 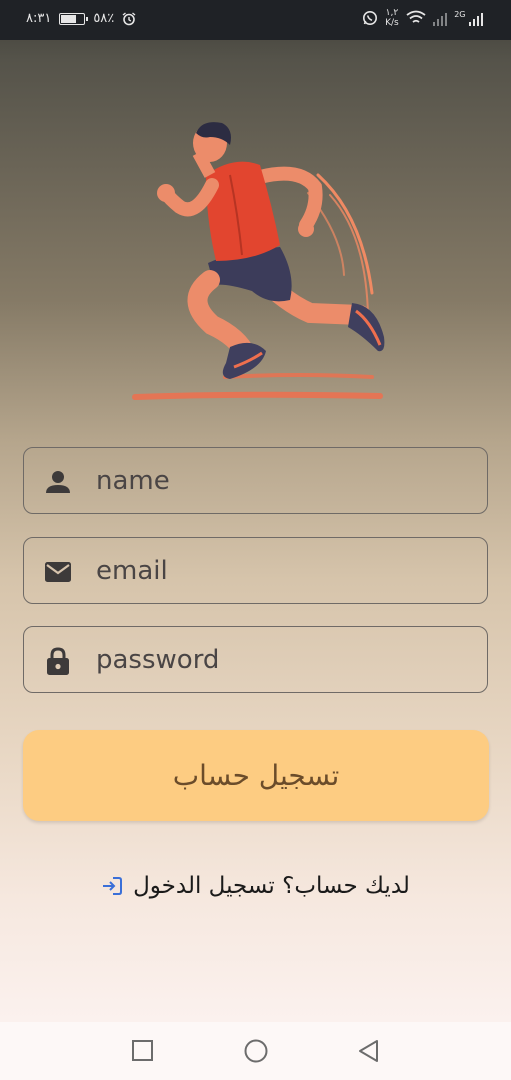 I want to click on alarm-icon, so click(x=129, y=18).